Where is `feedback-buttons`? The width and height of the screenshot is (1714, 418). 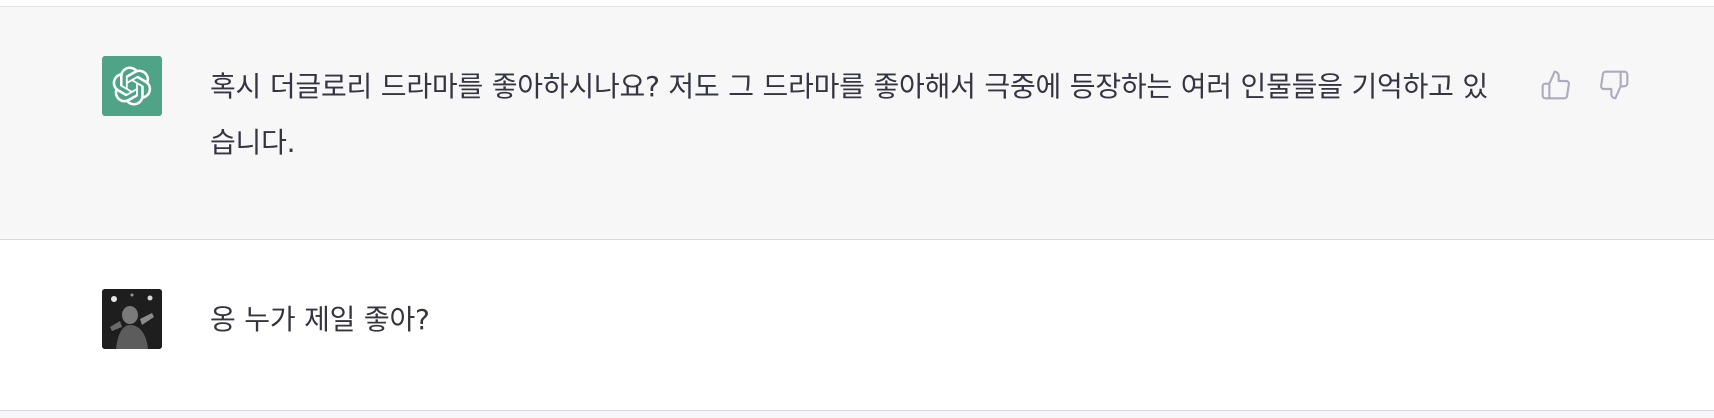
feedback-buttons is located at coordinates (1585, 85).